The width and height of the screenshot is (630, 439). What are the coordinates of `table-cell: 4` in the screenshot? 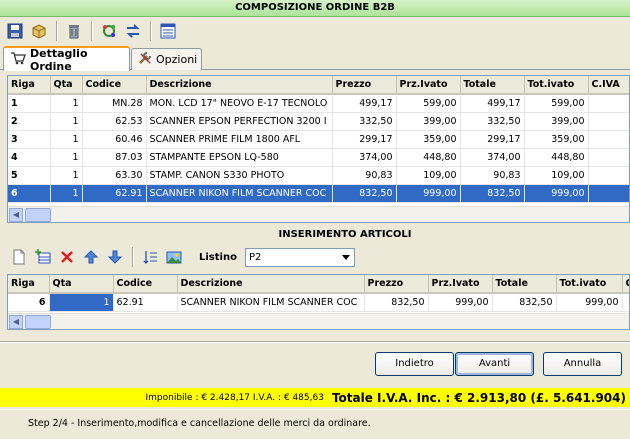 It's located at (29, 157).